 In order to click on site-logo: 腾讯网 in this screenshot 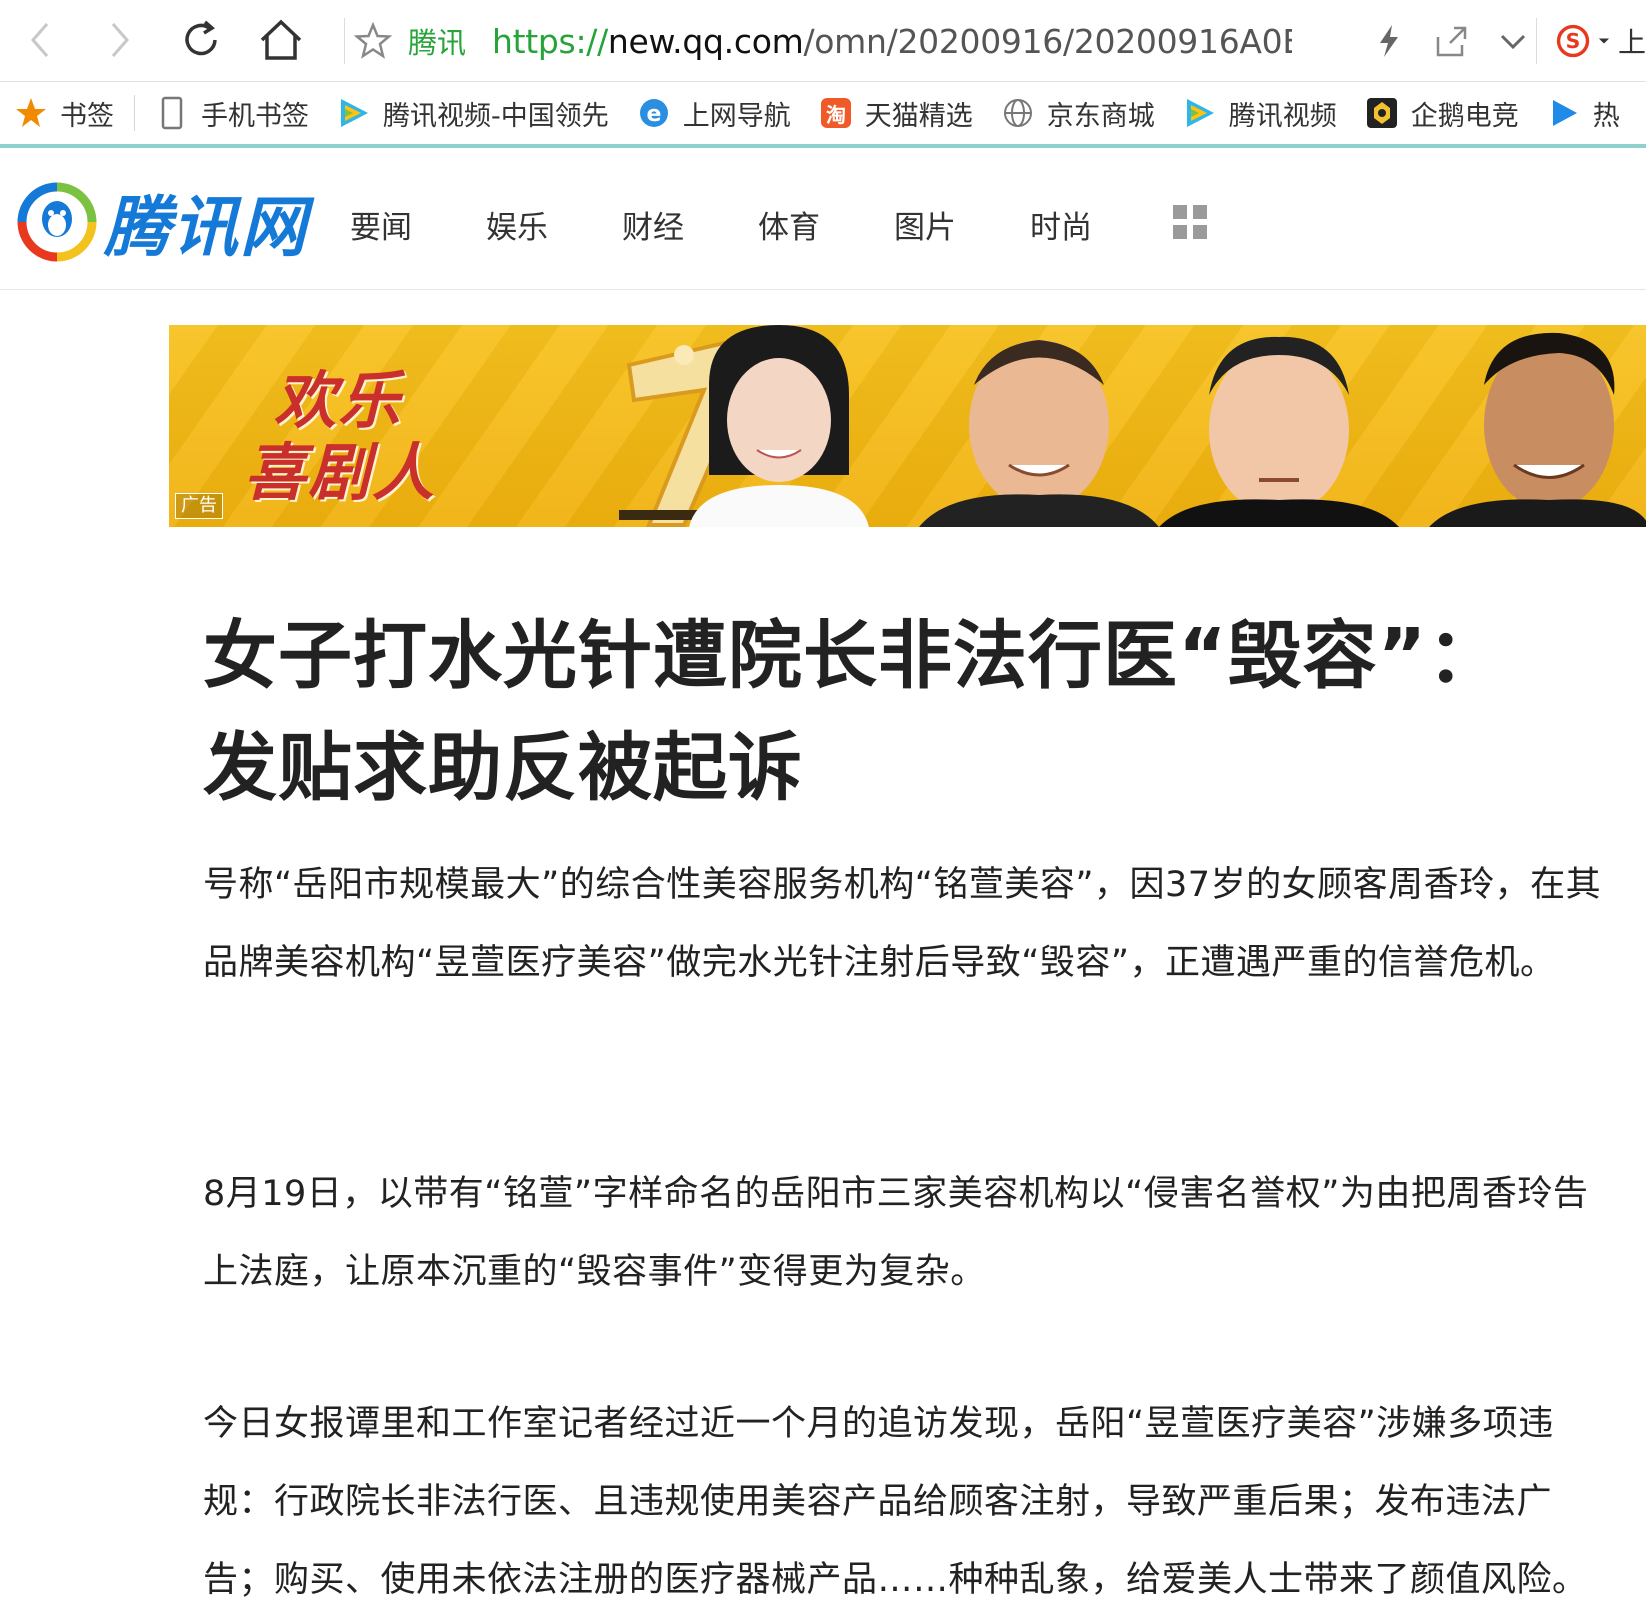, I will do `click(162, 222)`.